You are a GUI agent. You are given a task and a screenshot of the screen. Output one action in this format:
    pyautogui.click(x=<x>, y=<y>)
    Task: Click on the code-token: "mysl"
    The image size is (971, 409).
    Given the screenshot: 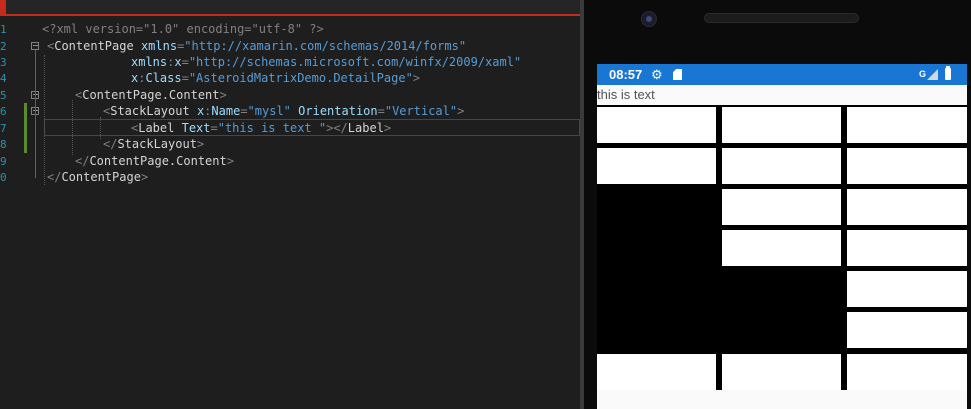 What is the action you would take?
    pyautogui.click(x=269, y=111)
    